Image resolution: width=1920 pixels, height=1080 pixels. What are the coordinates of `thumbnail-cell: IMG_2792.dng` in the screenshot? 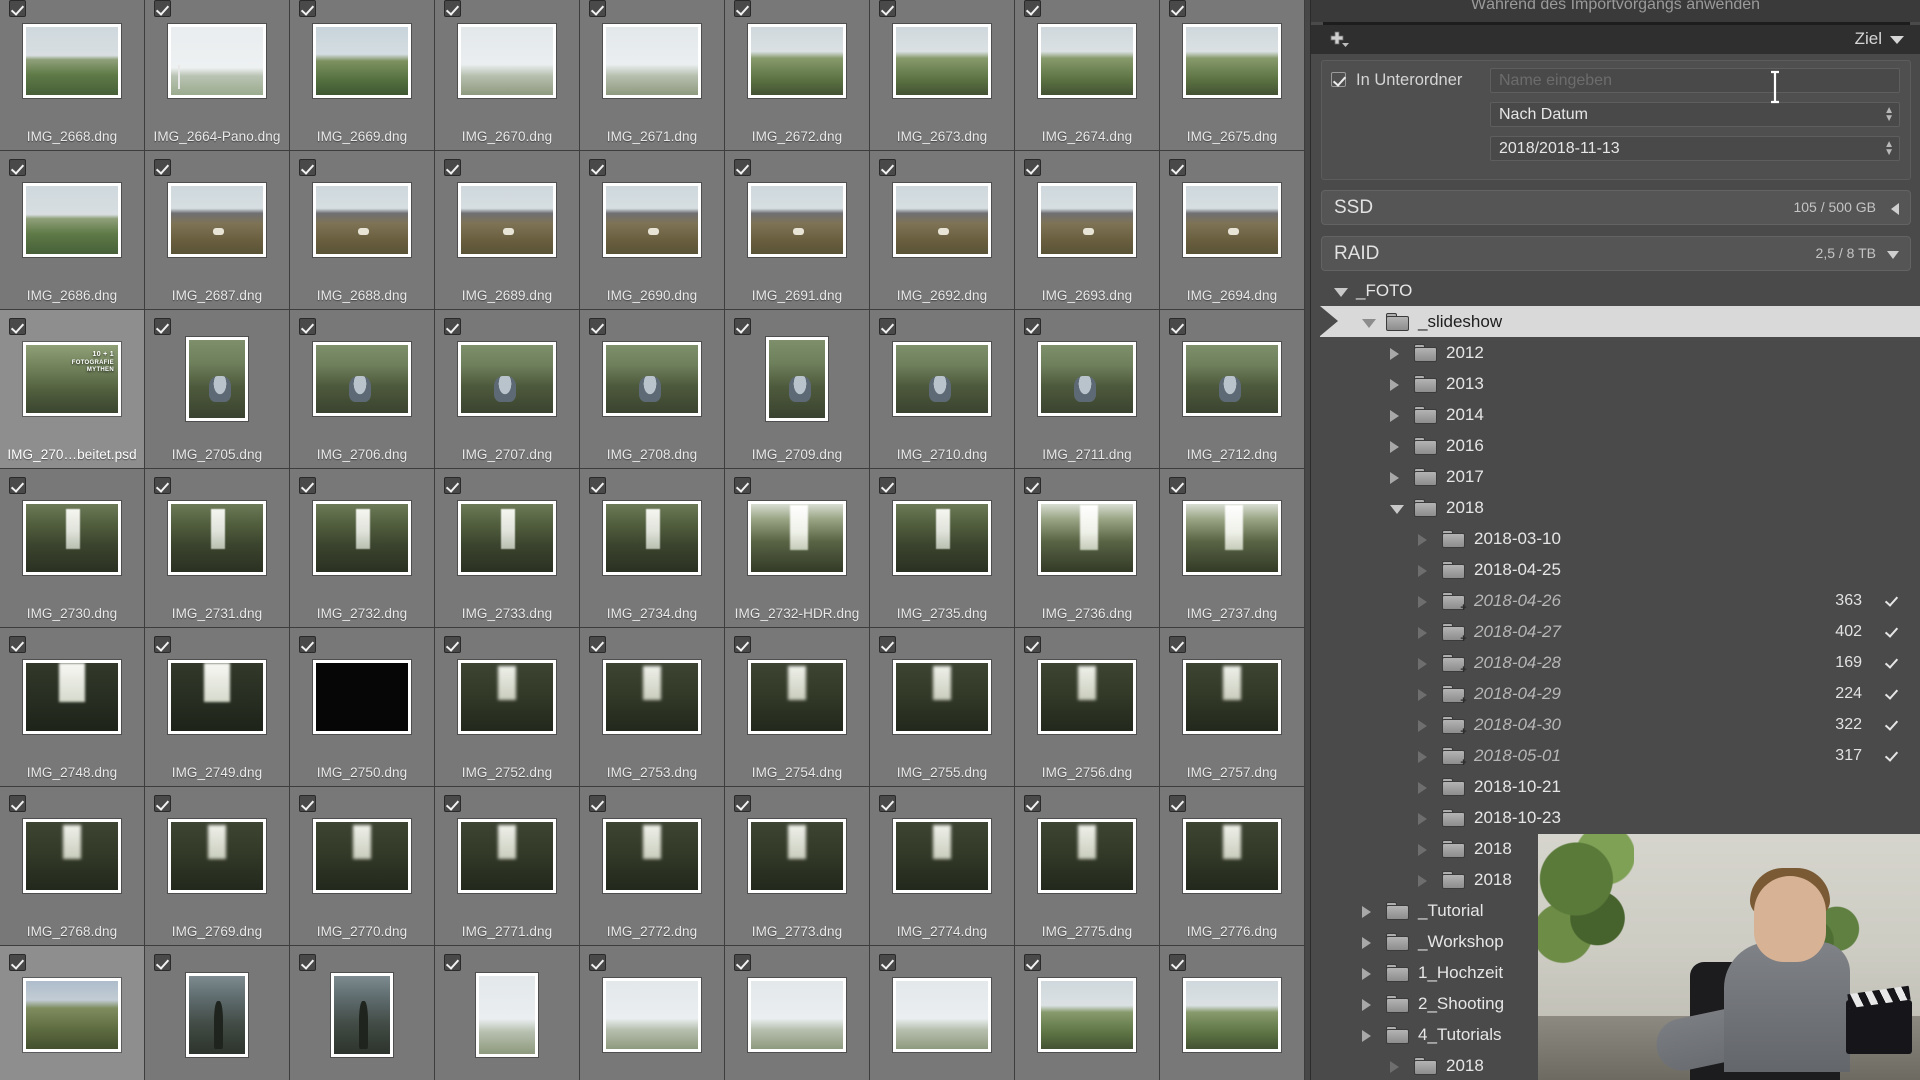 It's located at (507, 1013).